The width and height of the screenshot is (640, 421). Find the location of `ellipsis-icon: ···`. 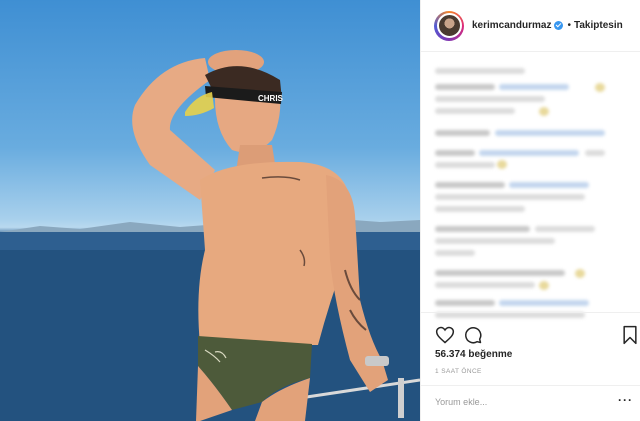

ellipsis-icon: ··· is located at coordinates (625, 400).